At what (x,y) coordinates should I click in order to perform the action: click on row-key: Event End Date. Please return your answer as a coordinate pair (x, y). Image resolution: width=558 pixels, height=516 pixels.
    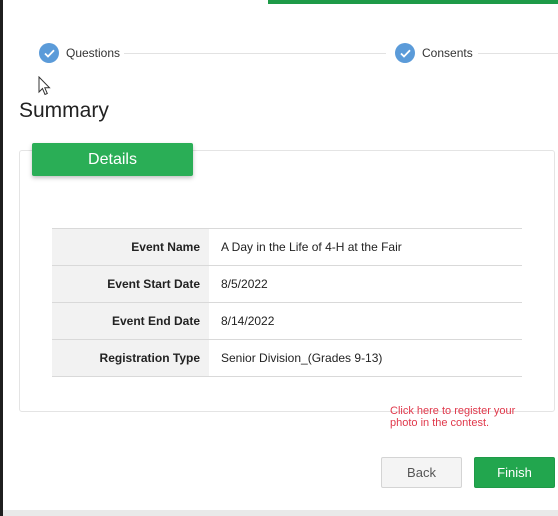
    Looking at the image, I should click on (130, 321).